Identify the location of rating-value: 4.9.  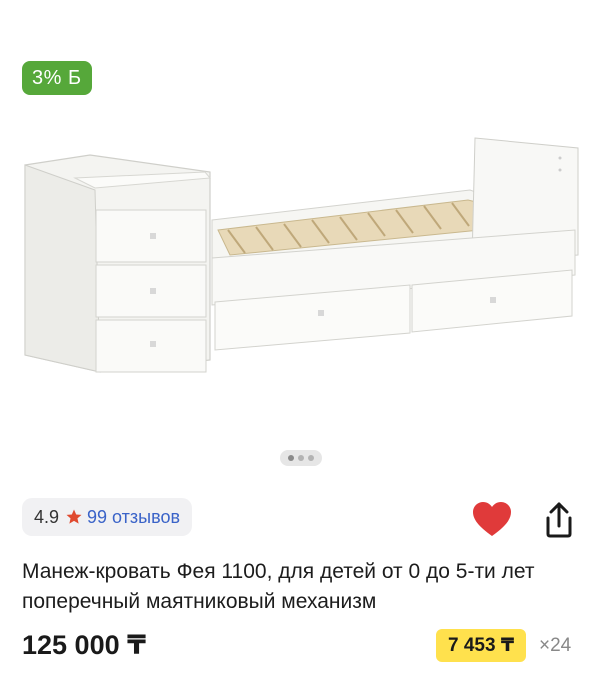
(47, 516).